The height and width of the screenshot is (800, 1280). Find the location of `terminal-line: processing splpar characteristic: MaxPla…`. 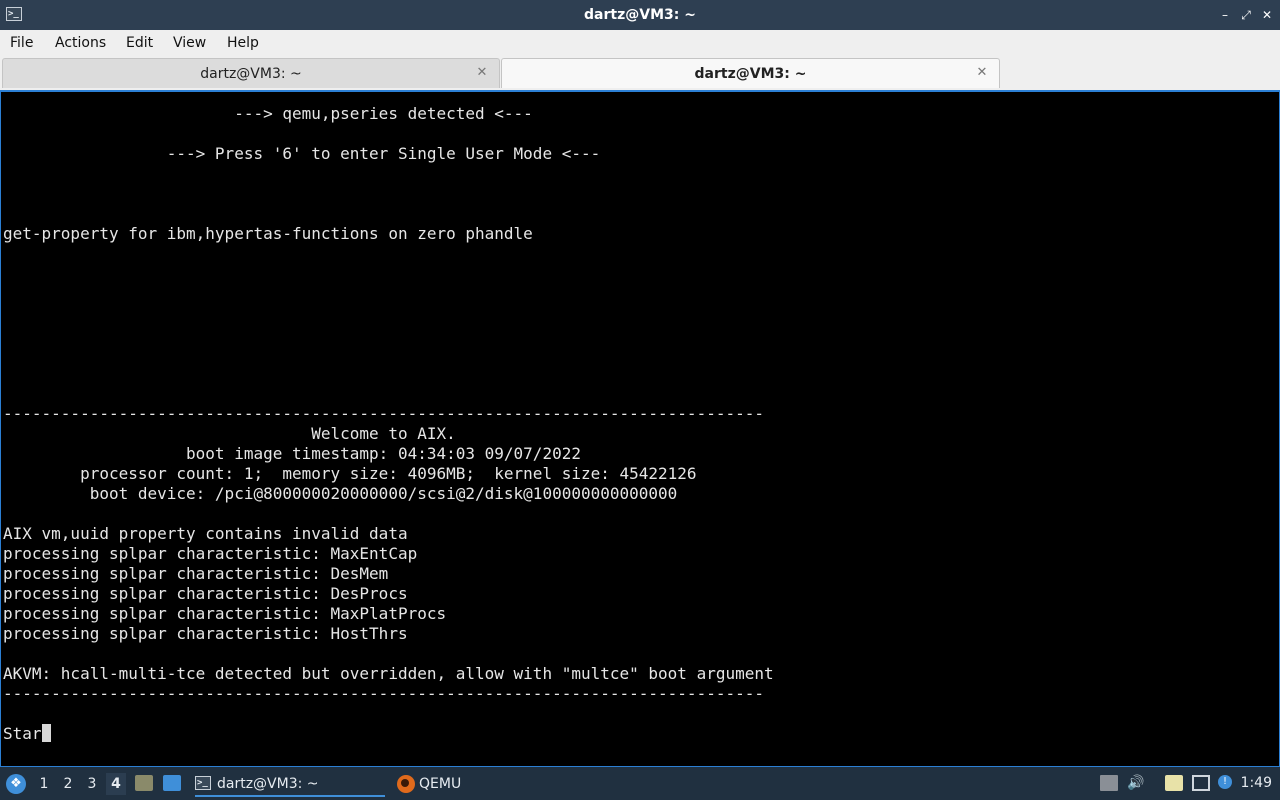

terminal-line: processing splpar characteristic: MaxPla… is located at coordinates (225, 613).